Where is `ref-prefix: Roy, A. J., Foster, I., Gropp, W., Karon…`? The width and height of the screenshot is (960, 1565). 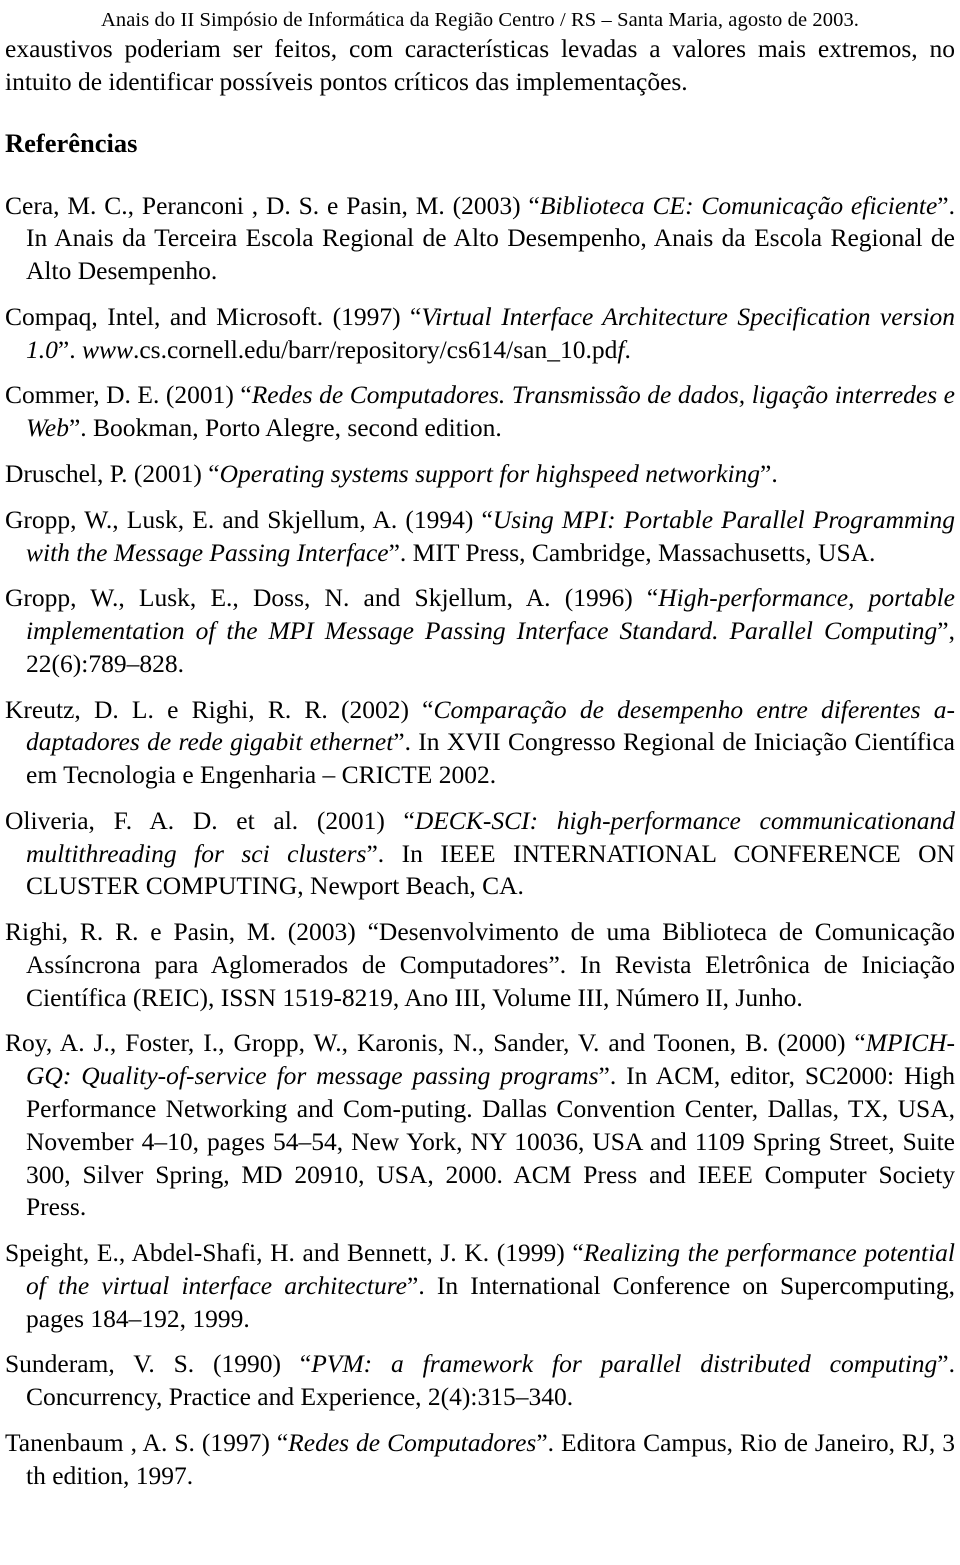
ref-prefix: Roy, A. J., Foster, I., Gropp, W., Karon… is located at coordinates (435, 1043).